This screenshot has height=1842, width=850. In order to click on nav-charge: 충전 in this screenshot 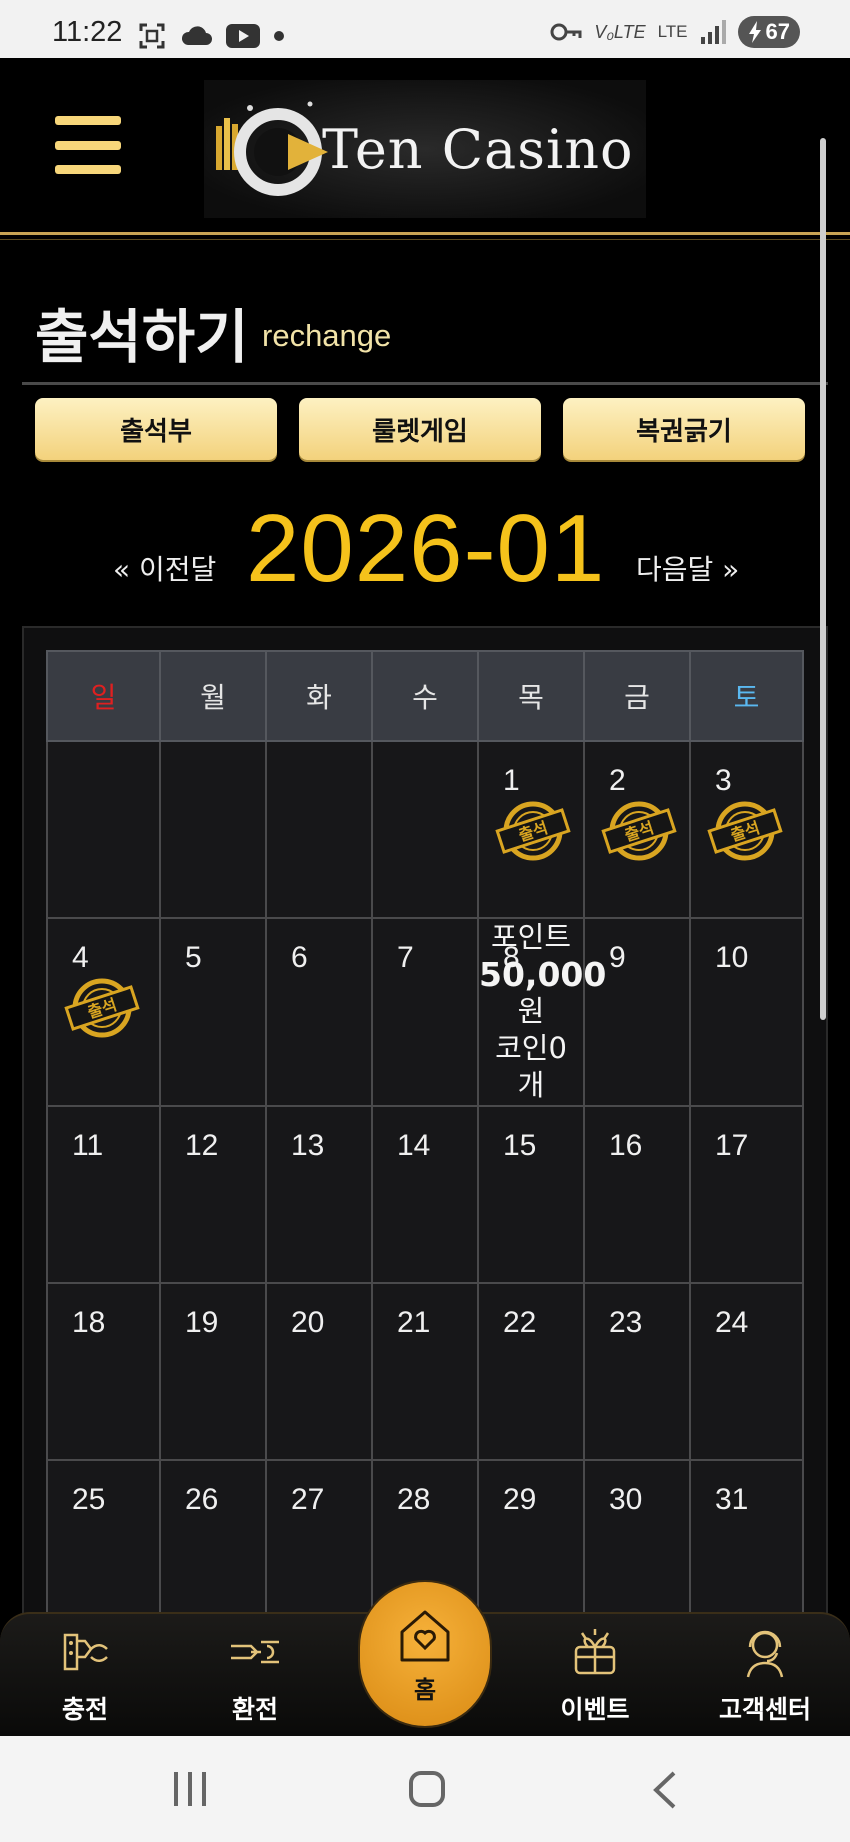, I will do `click(85, 1674)`.